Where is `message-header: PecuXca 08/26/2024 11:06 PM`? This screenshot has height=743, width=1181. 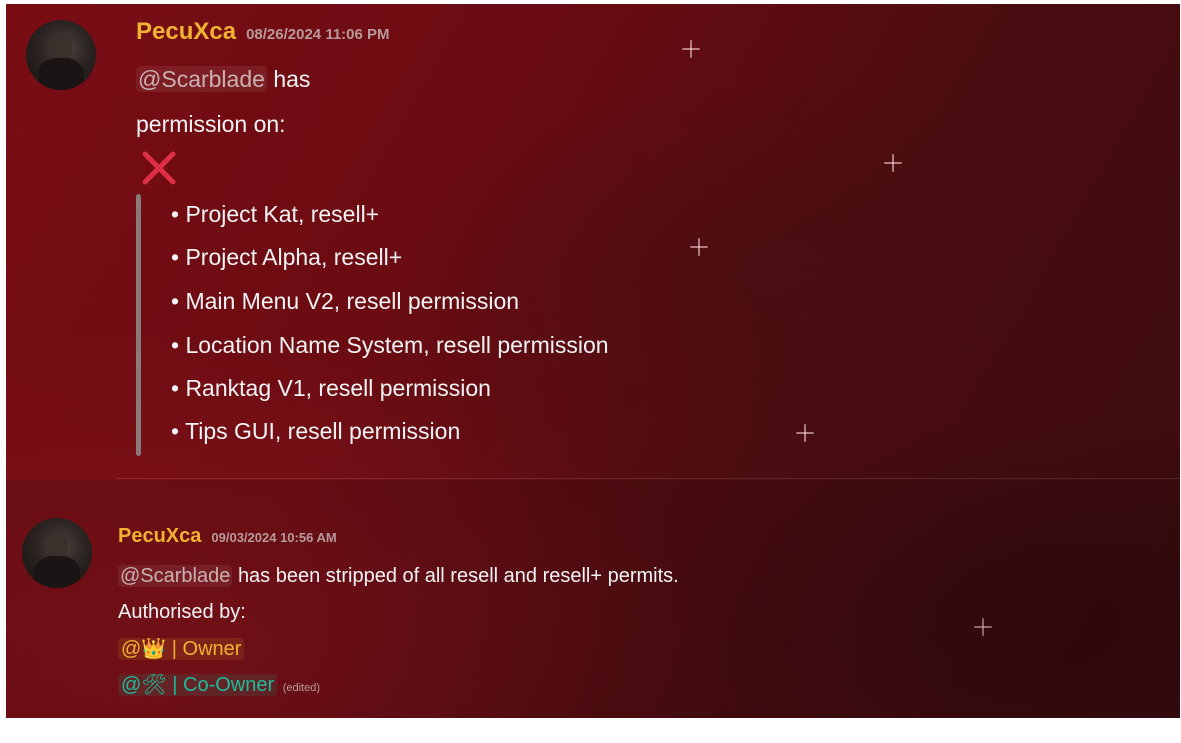
message-header: PecuXca 08/26/2024 11:06 PM is located at coordinates (263, 32).